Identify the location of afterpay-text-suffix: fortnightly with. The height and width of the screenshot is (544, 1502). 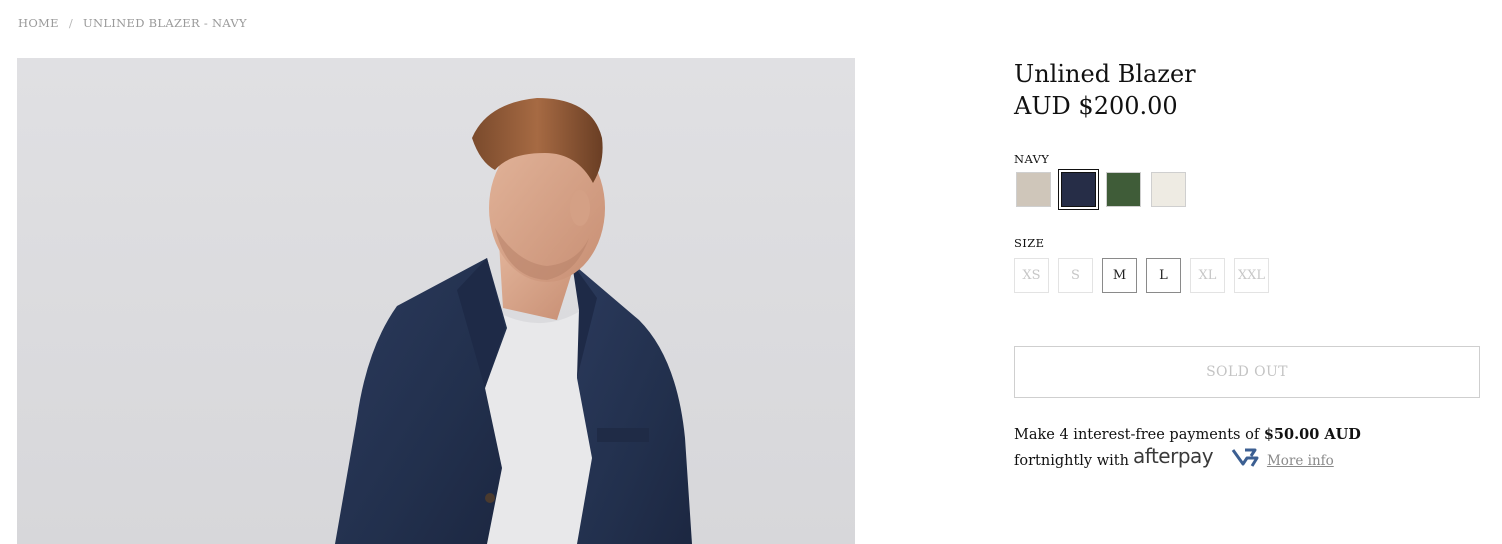
(1071, 460).